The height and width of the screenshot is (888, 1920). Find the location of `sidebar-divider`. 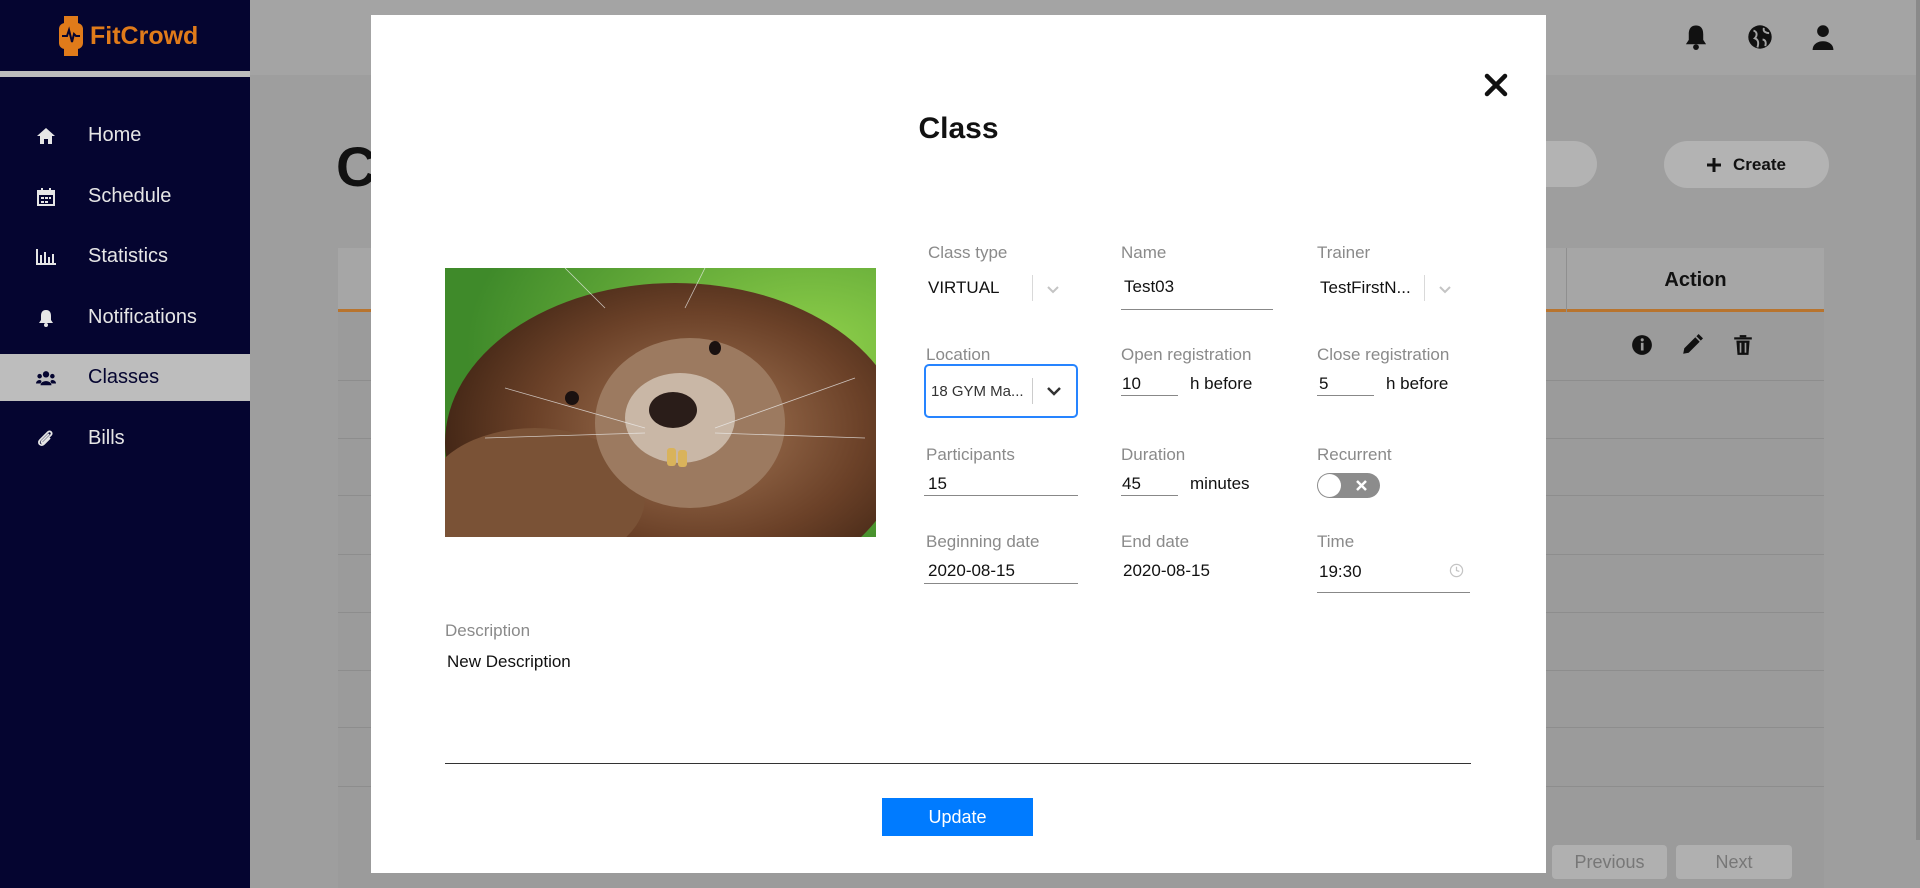

sidebar-divider is located at coordinates (125, 74).